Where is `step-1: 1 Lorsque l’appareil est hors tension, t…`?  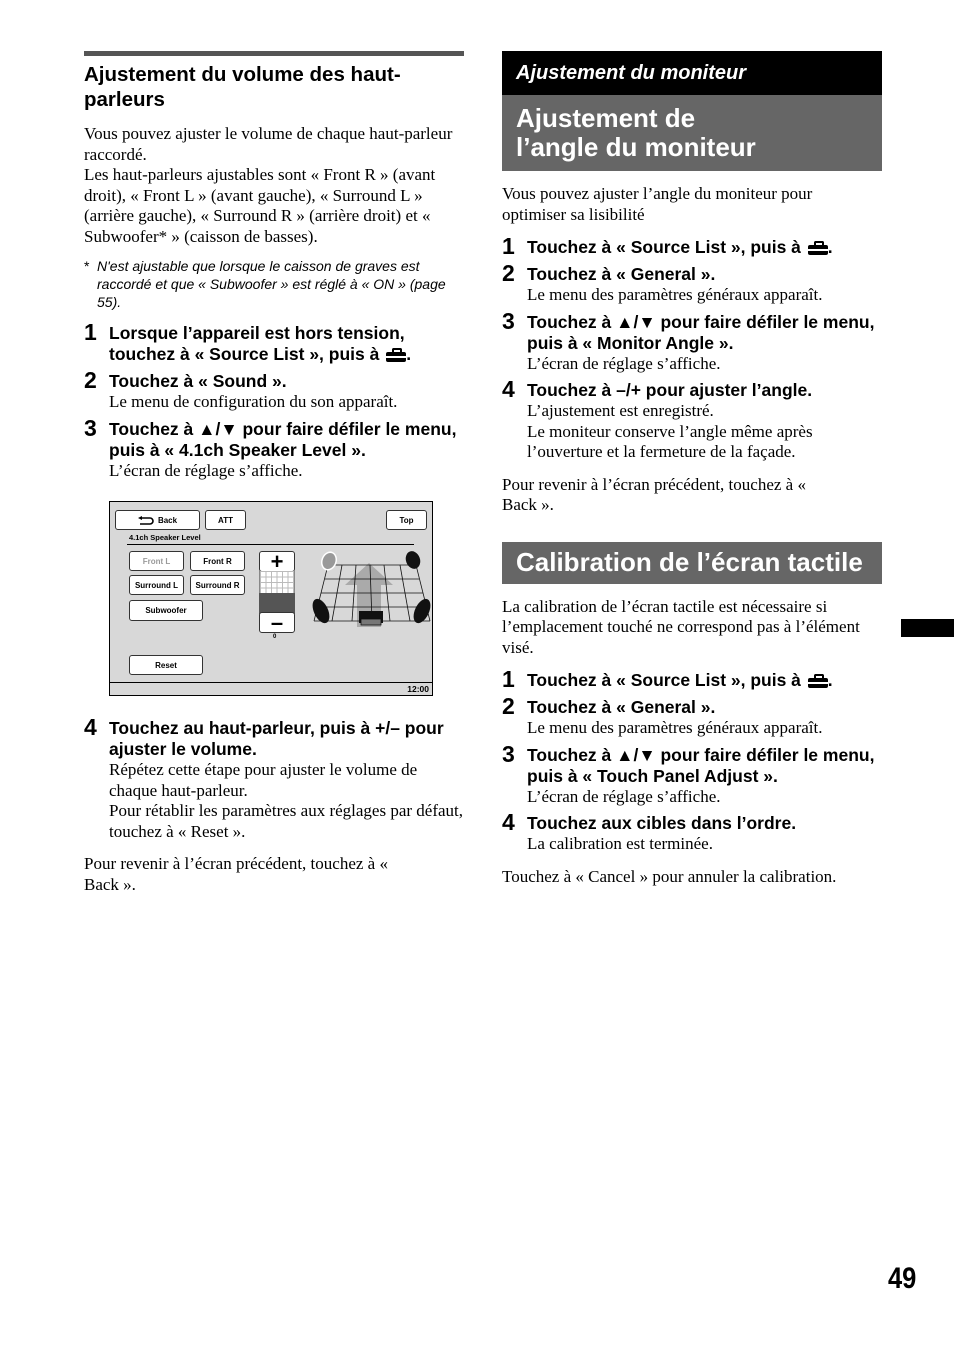
step-1: 1 Lorsque l’appareil est hors tension, t… is located at coordinates (274, 342).